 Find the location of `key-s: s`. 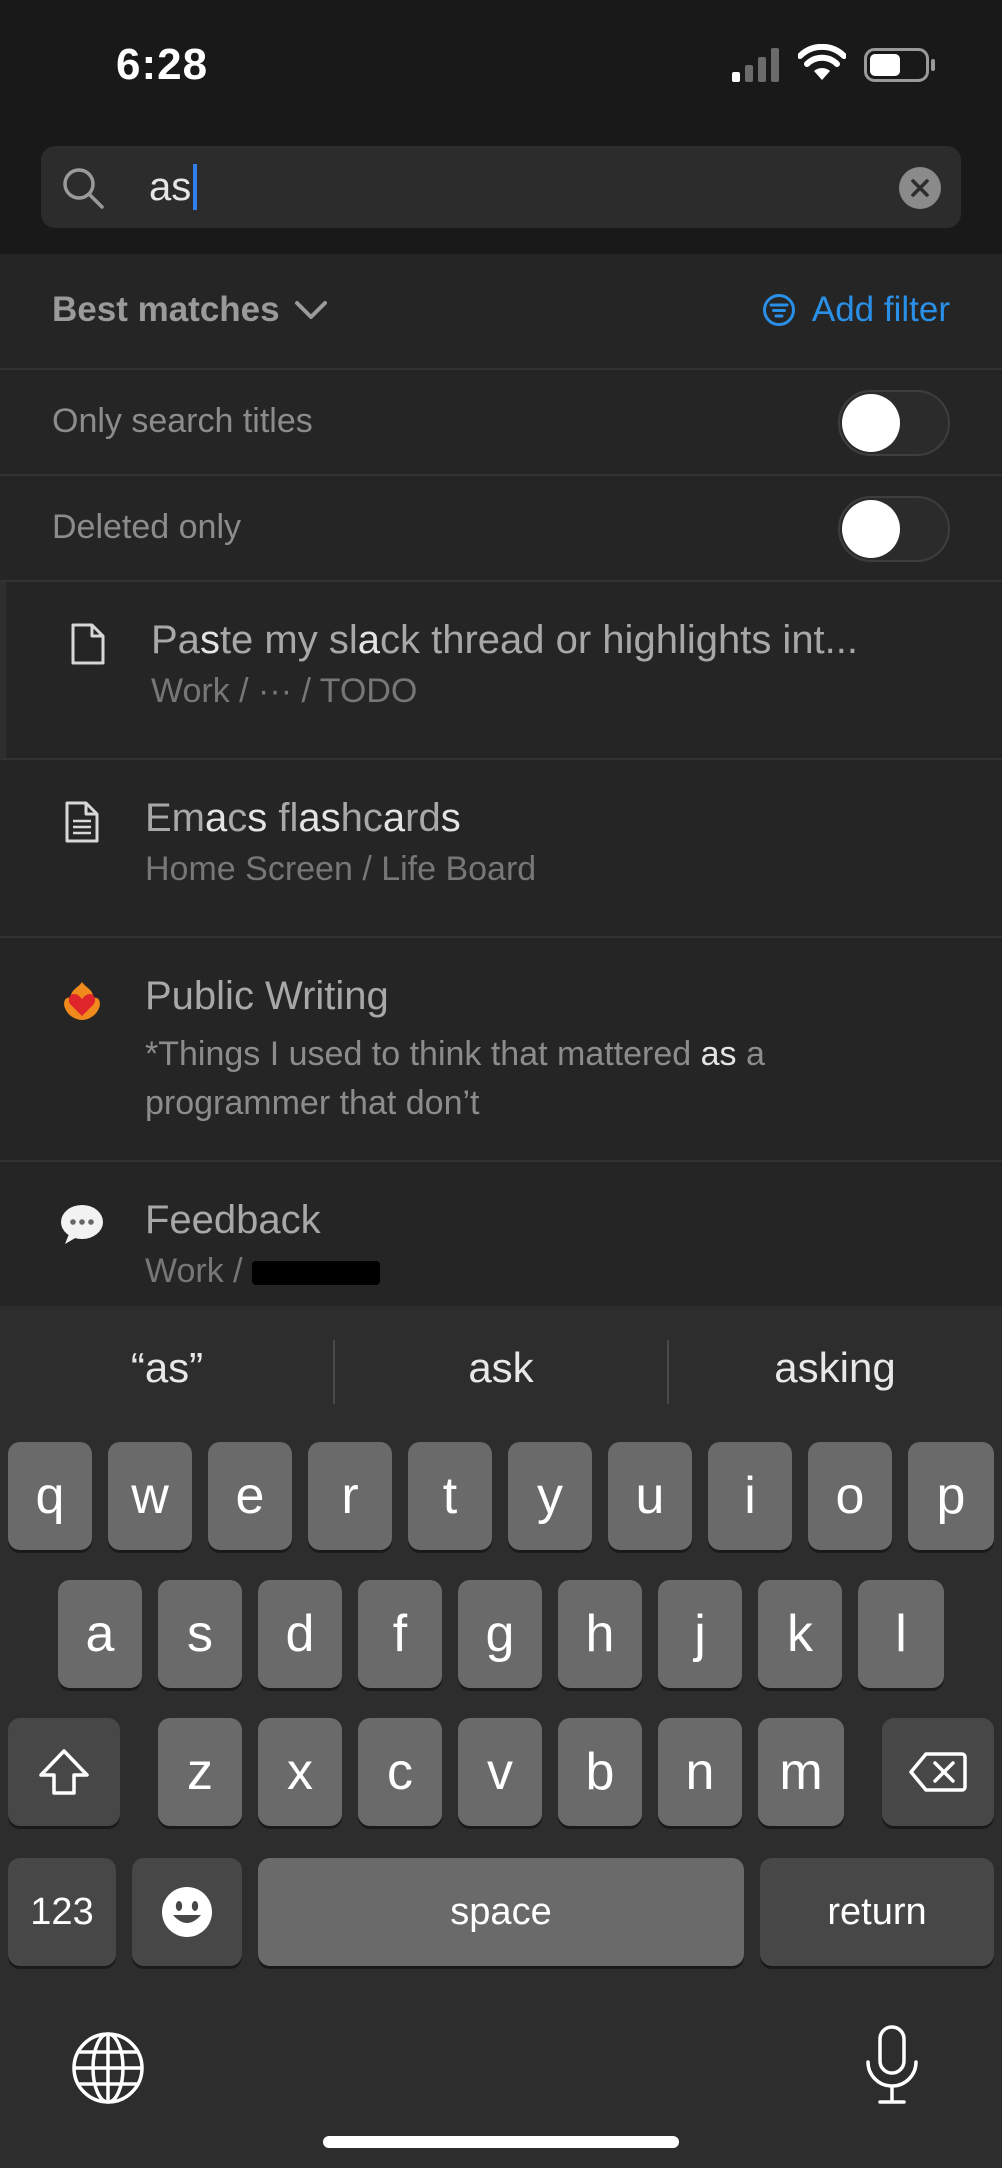

key-s: s is located at coordinates (200, 1634).